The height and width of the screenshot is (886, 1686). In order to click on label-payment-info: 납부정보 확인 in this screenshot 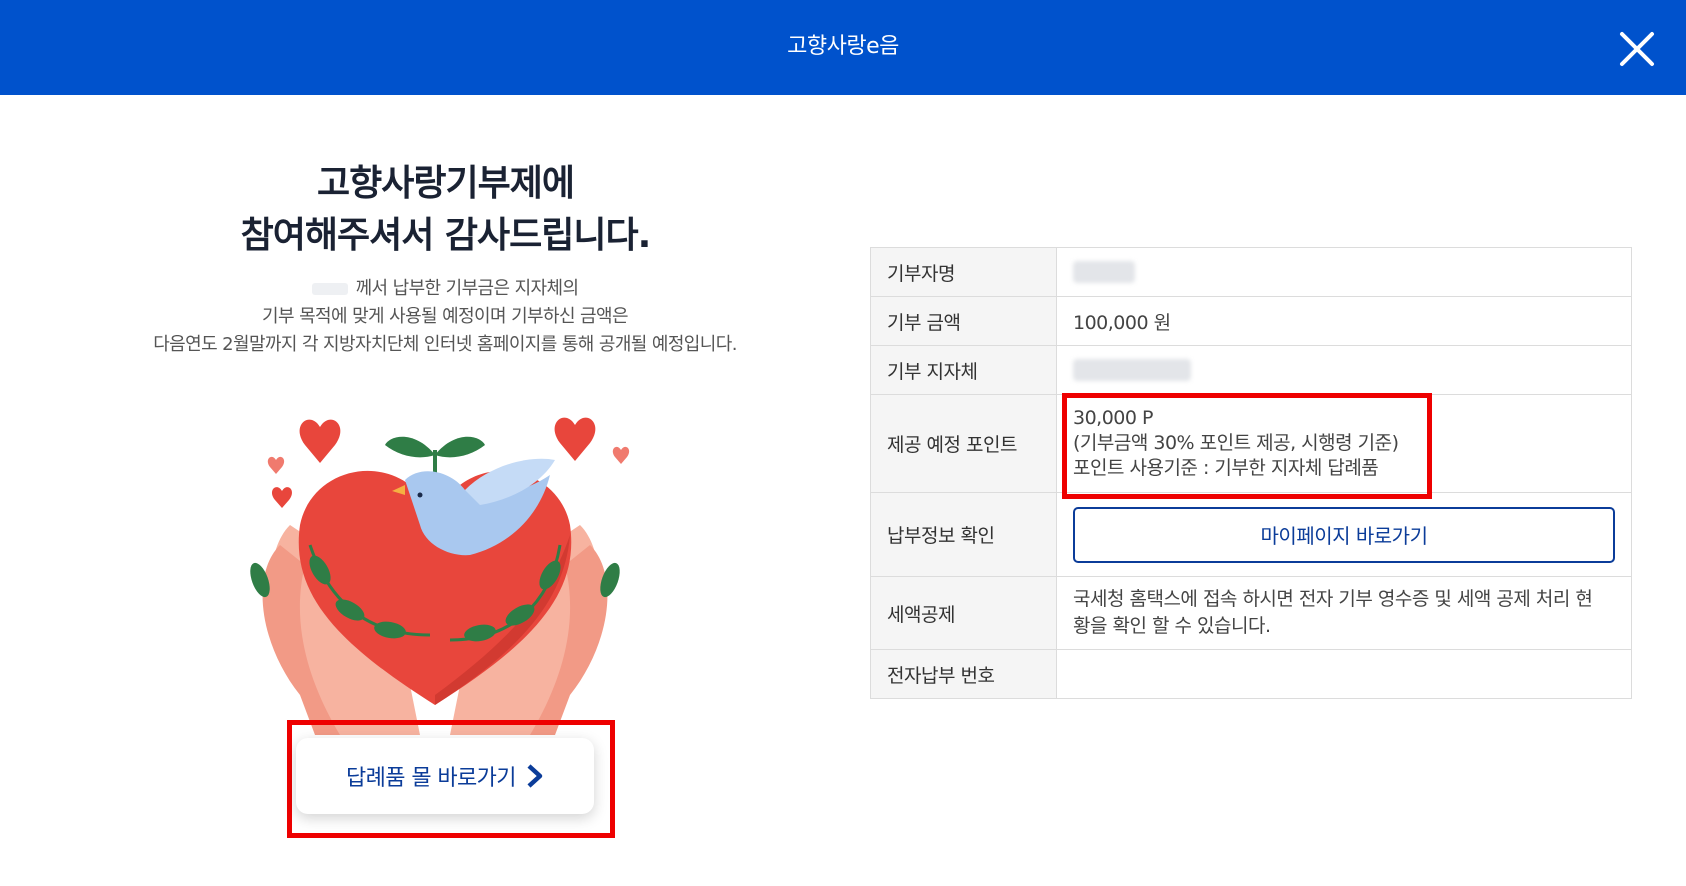, I will do `click(963, 534)`.